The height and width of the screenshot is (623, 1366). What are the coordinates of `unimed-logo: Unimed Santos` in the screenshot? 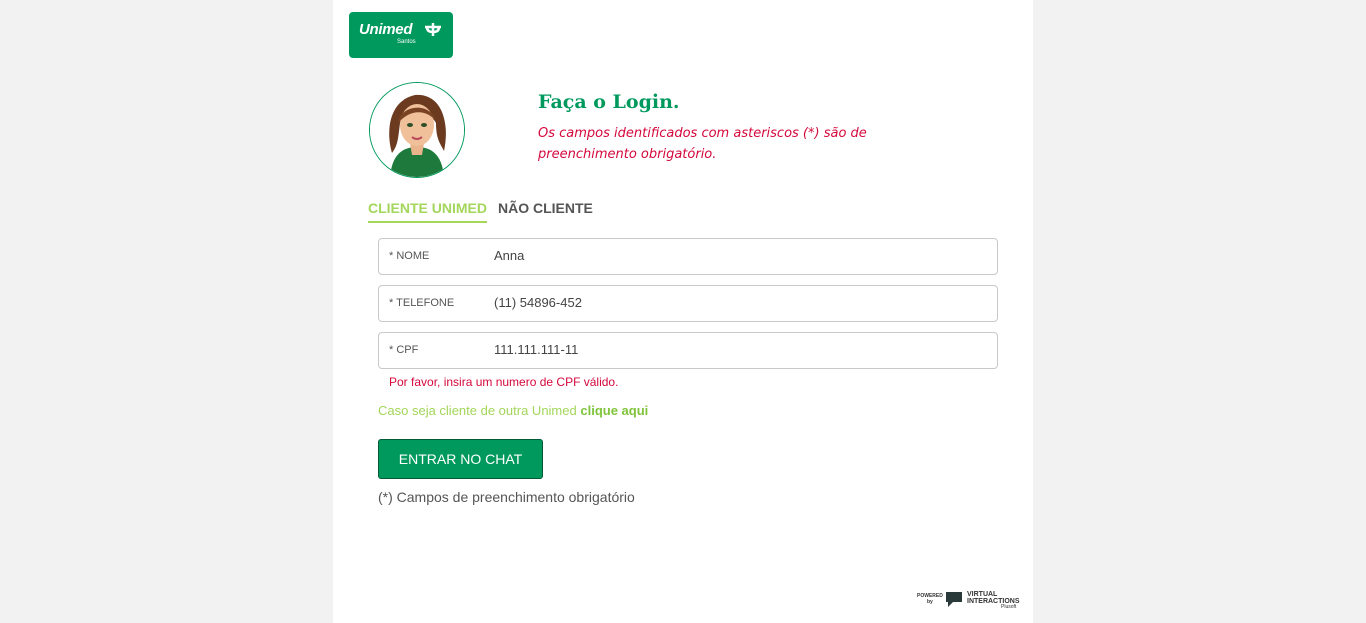 It's located at (401, 35).